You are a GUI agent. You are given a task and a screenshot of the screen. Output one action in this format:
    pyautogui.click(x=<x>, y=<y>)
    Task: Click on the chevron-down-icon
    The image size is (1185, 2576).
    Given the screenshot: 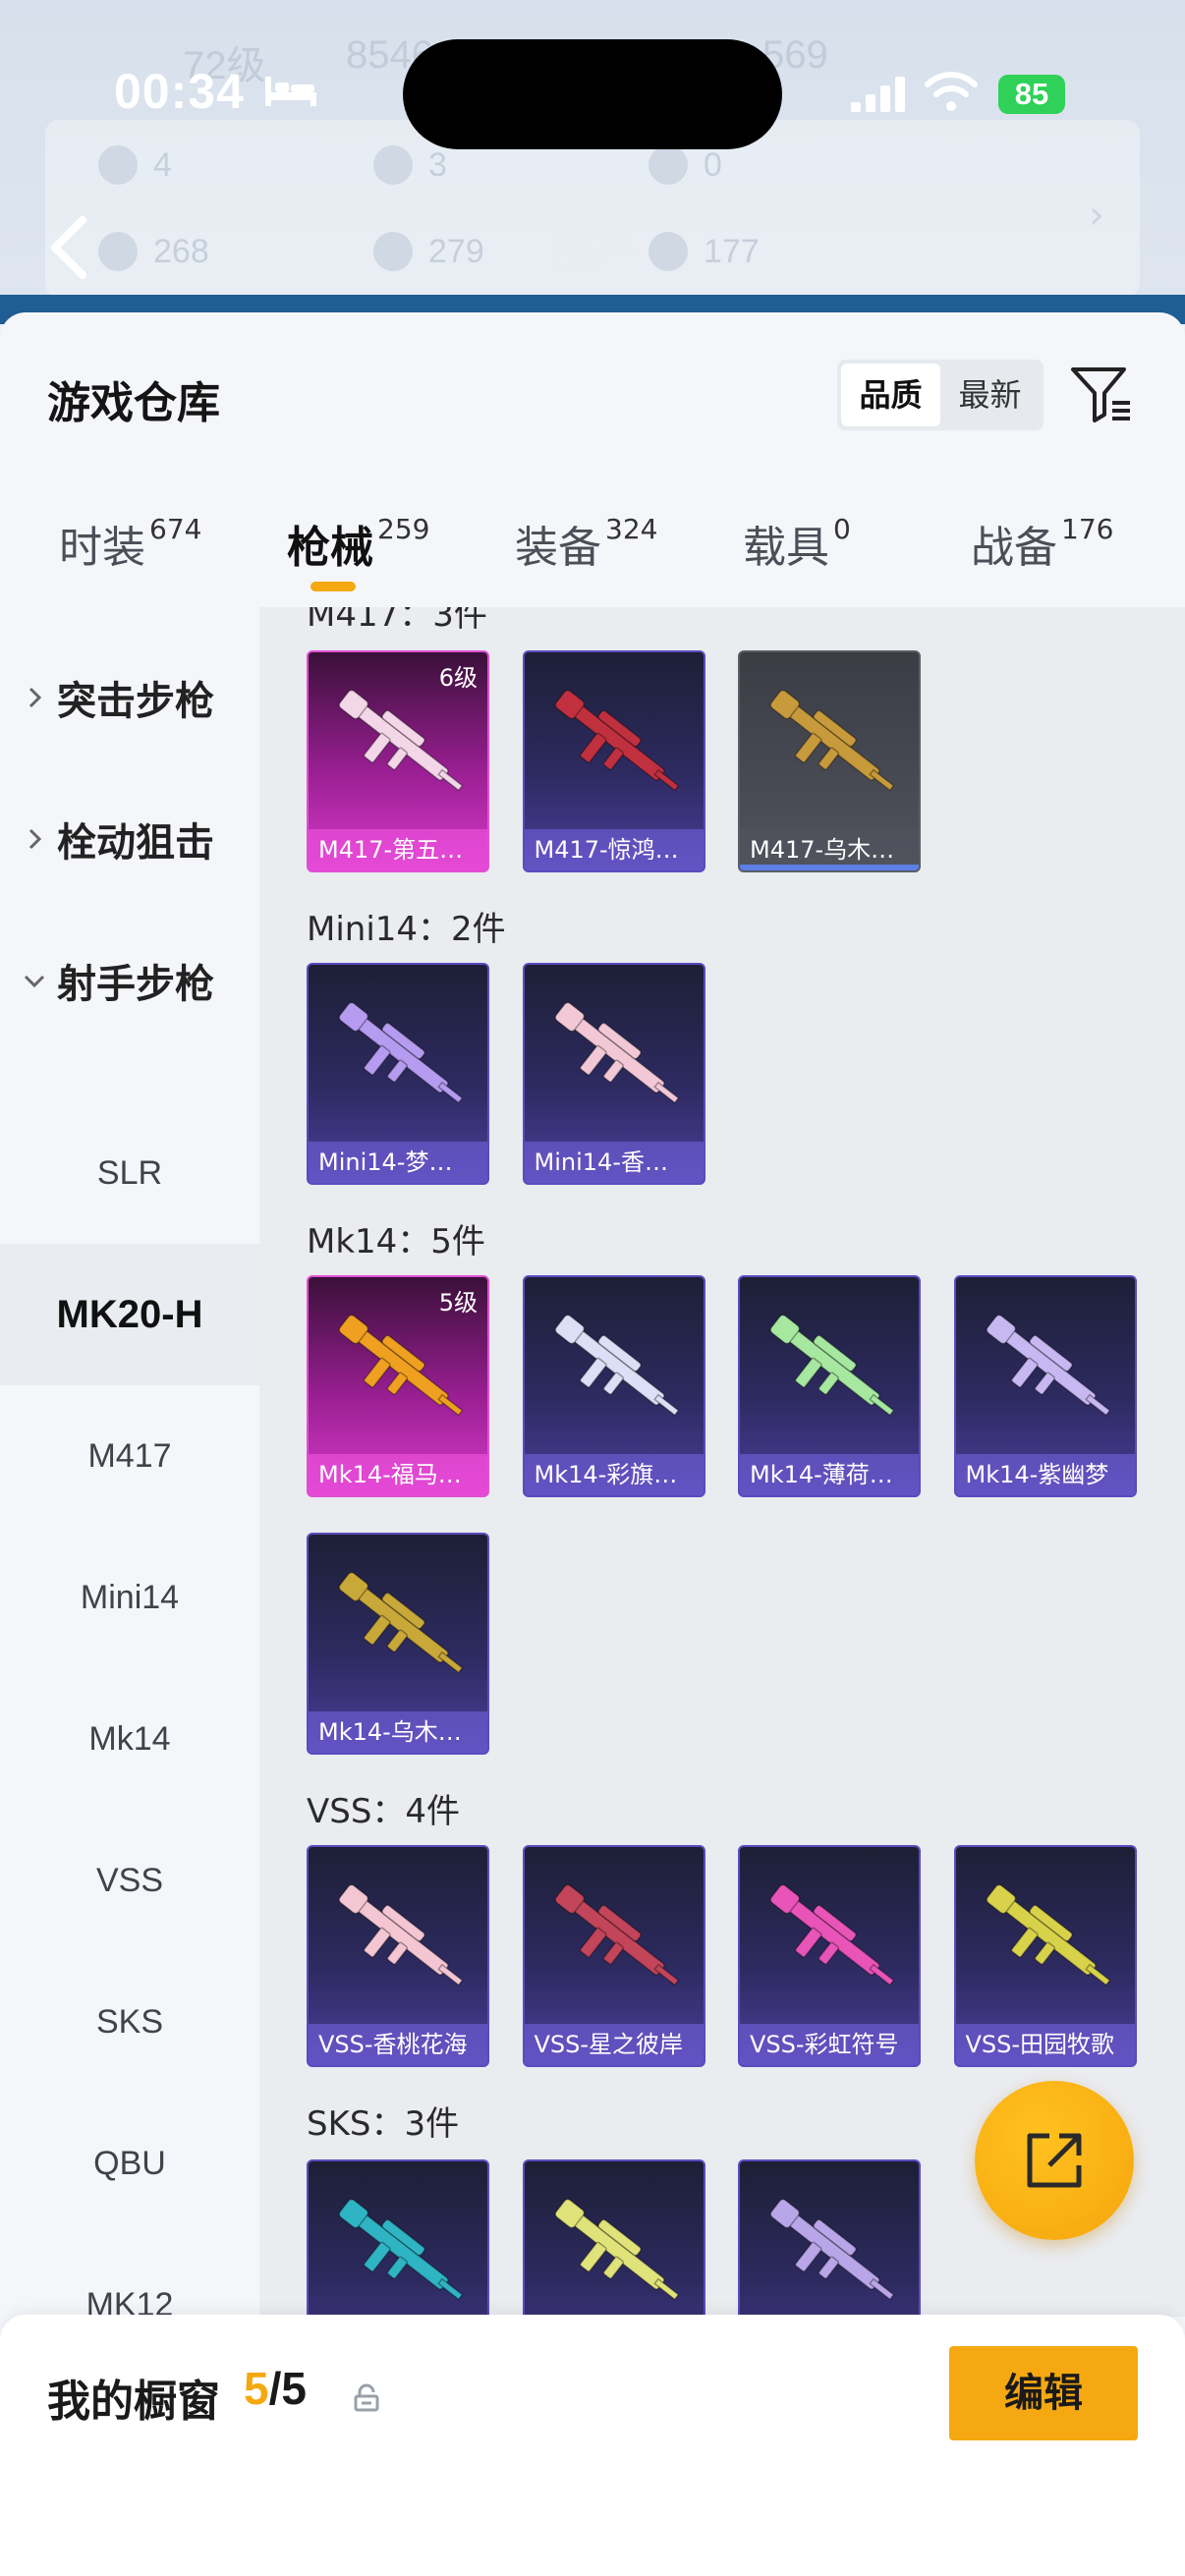 What is the action you would take?
    pyautogui.click(x=34, y=981)
    